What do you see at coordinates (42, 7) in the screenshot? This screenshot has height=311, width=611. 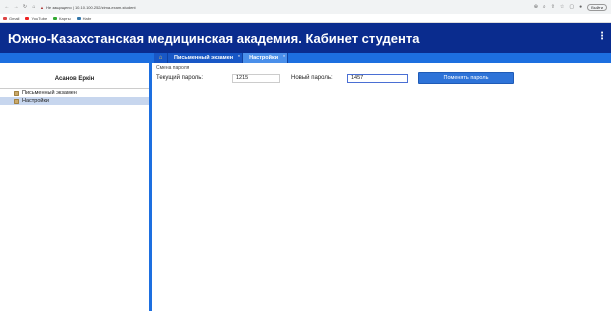 I see `warning-icon: ▲` at bounding box center [42, 7].